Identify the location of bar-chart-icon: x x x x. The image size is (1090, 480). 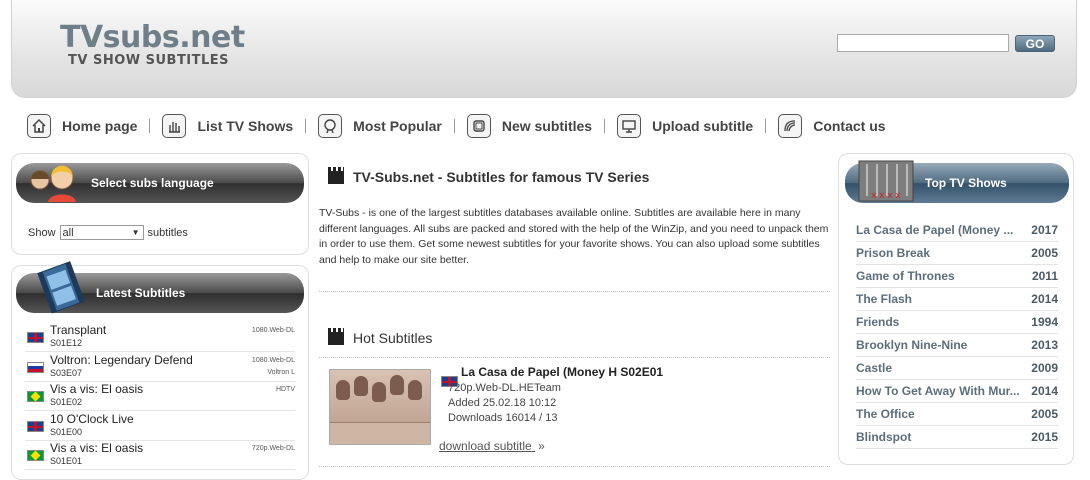
(886, 181).